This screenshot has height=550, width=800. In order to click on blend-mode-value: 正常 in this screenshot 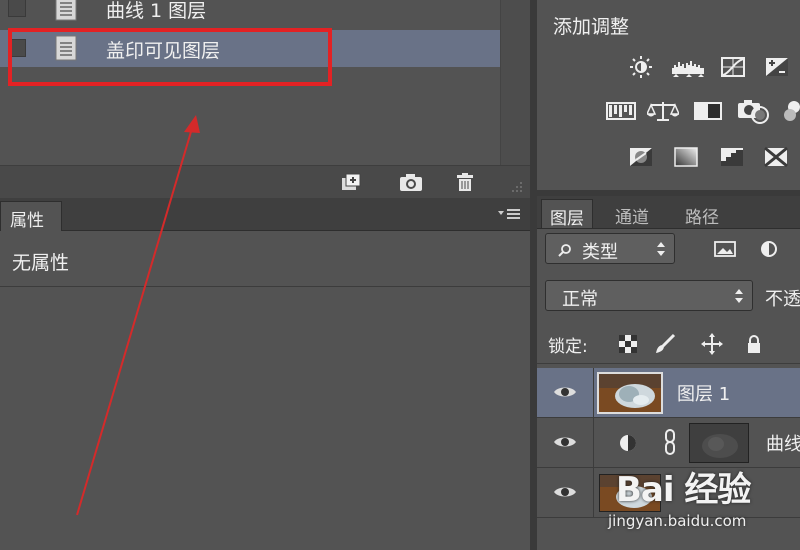, I will do `click(580, 299)`.